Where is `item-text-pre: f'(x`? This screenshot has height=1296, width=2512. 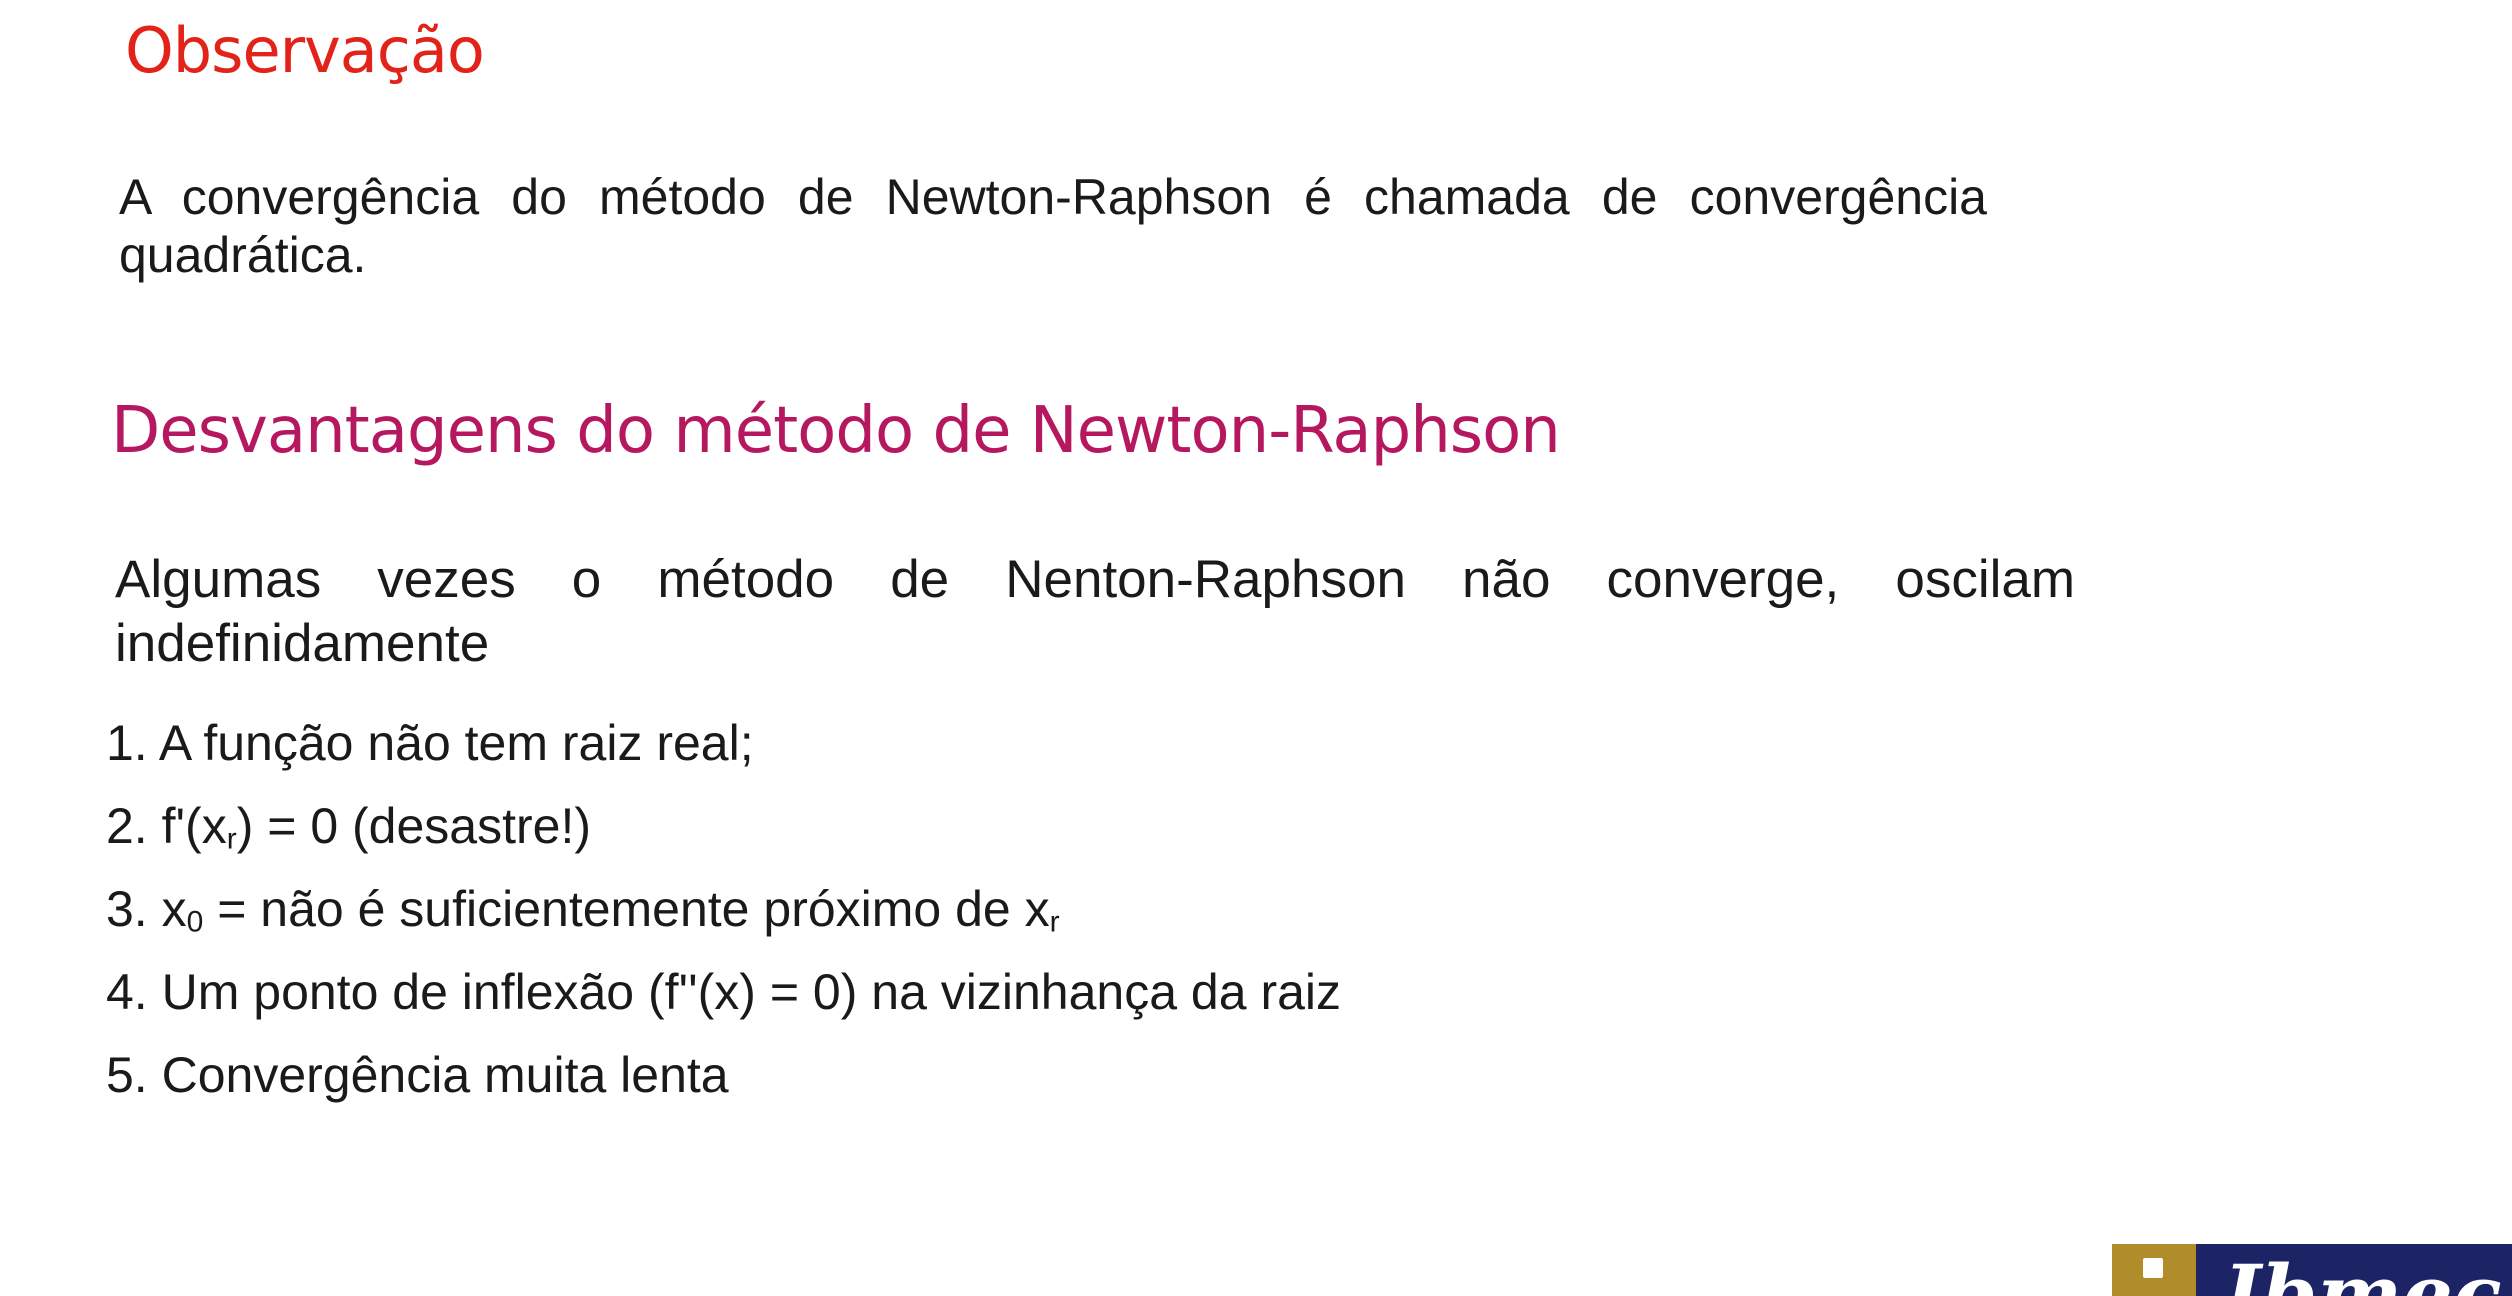
item-text-pre: f'(x is located at coordinates (194, 826).